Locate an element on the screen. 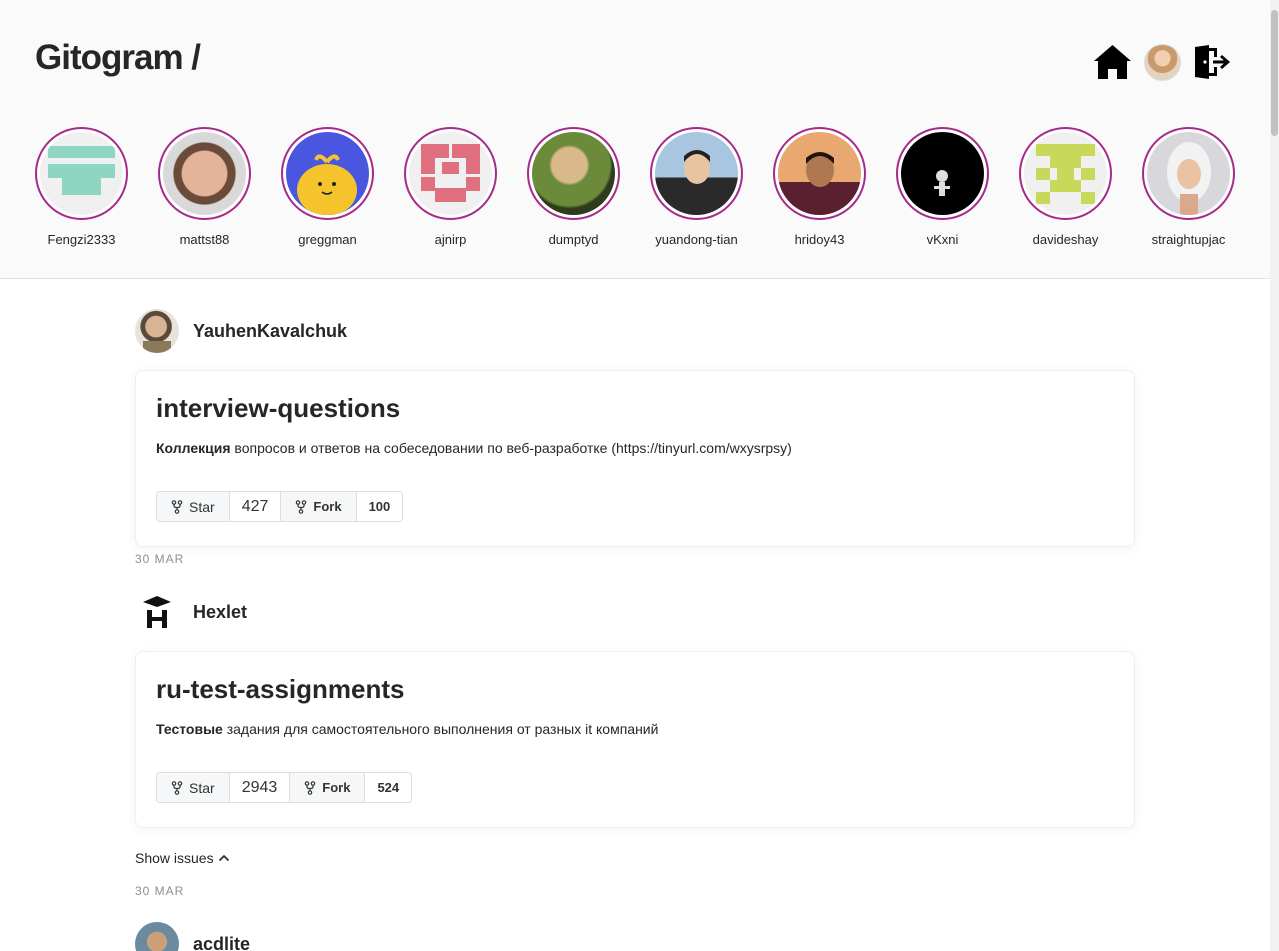 This screenshot has height=951, width=1279. post-author: YauhenKavalchuk is located at coordinates (241, 331).